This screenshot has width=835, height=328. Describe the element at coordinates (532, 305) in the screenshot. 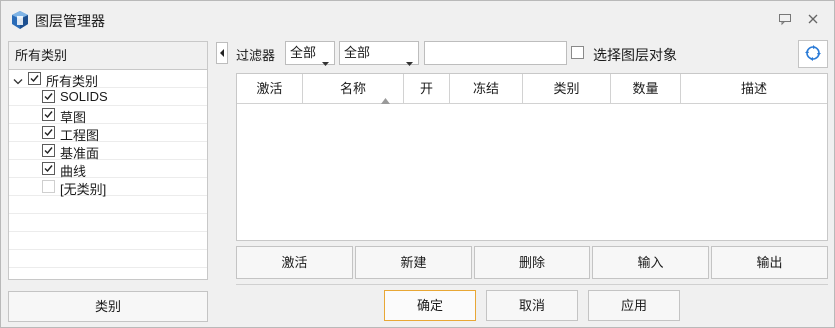

I see `cancel-button: 取消` at that location.